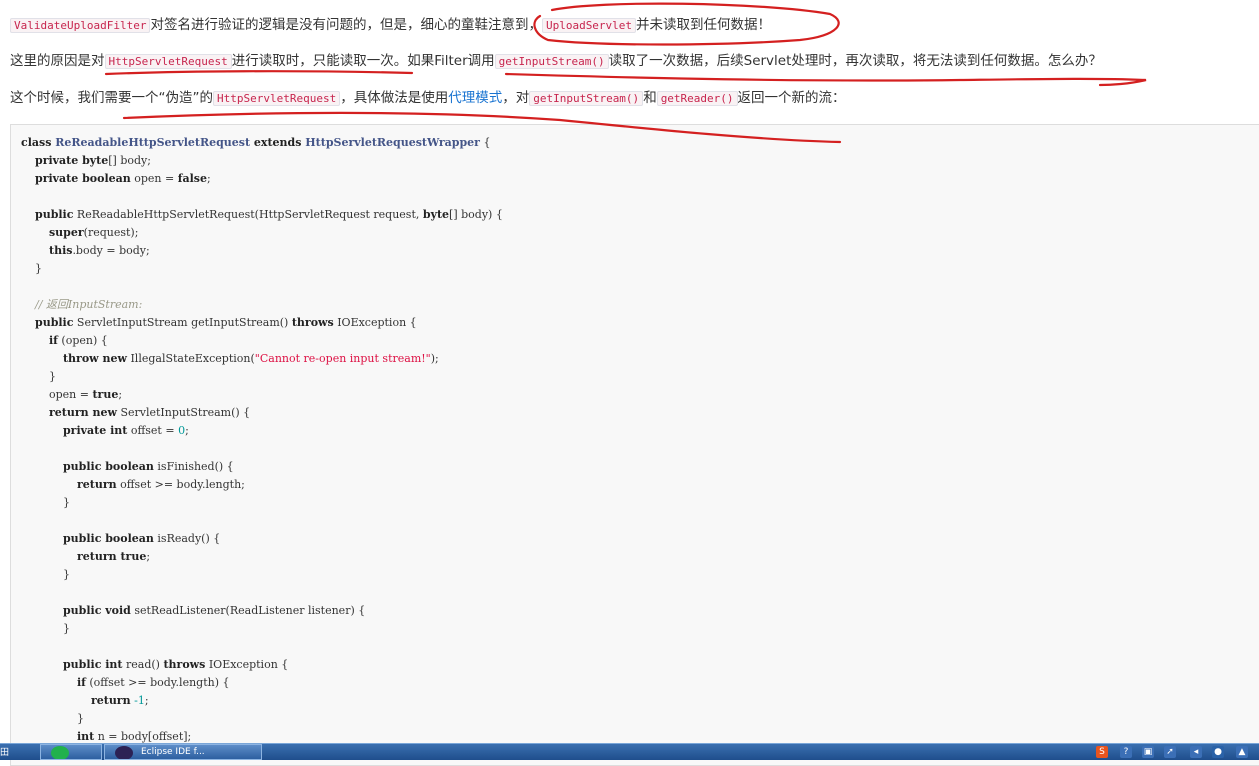  Describe the element at coordinates (436, 214) in the screenshot. I see `code-token: byte` at that location.